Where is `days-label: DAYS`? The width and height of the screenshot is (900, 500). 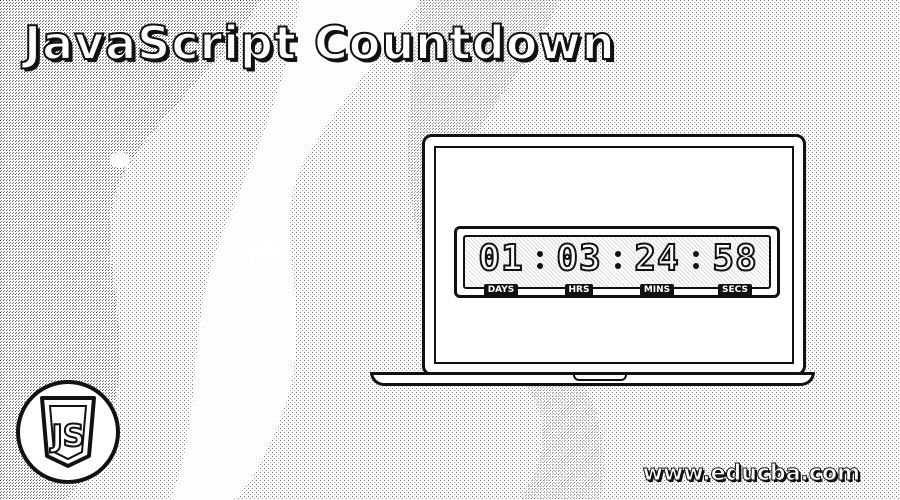 days-label: DAYS is located at coordinates (501, 290).